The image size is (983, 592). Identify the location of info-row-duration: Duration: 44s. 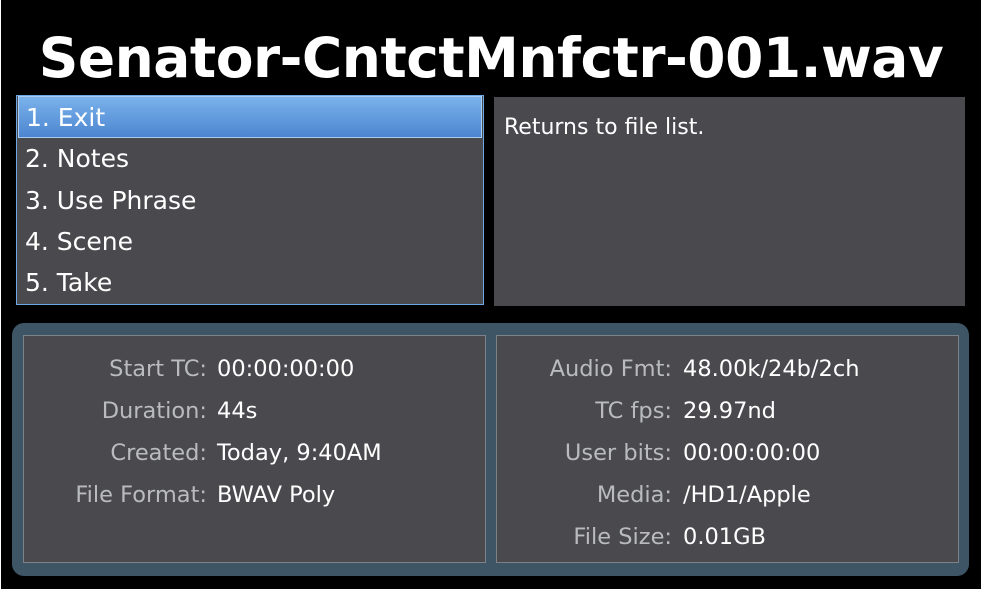
(254, 411).